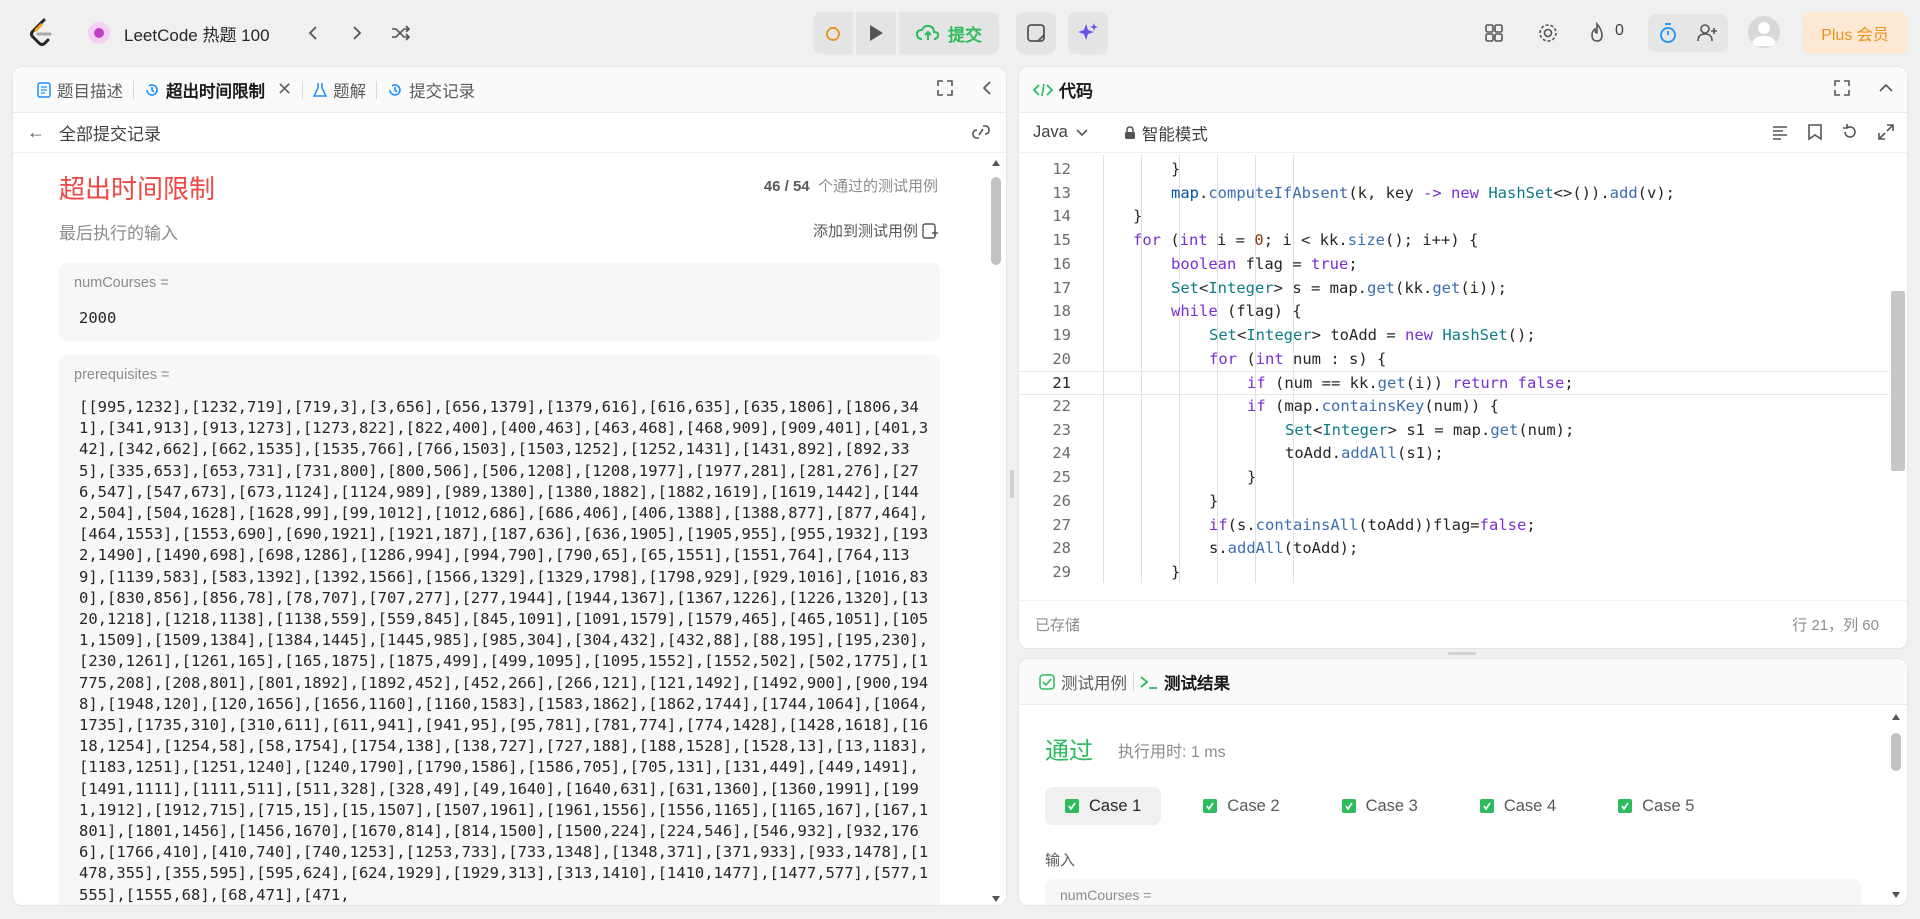  What do you see at coordinates (833, 33) in the screenshot?
I see `debug-button` at bounding box center [833, 33].